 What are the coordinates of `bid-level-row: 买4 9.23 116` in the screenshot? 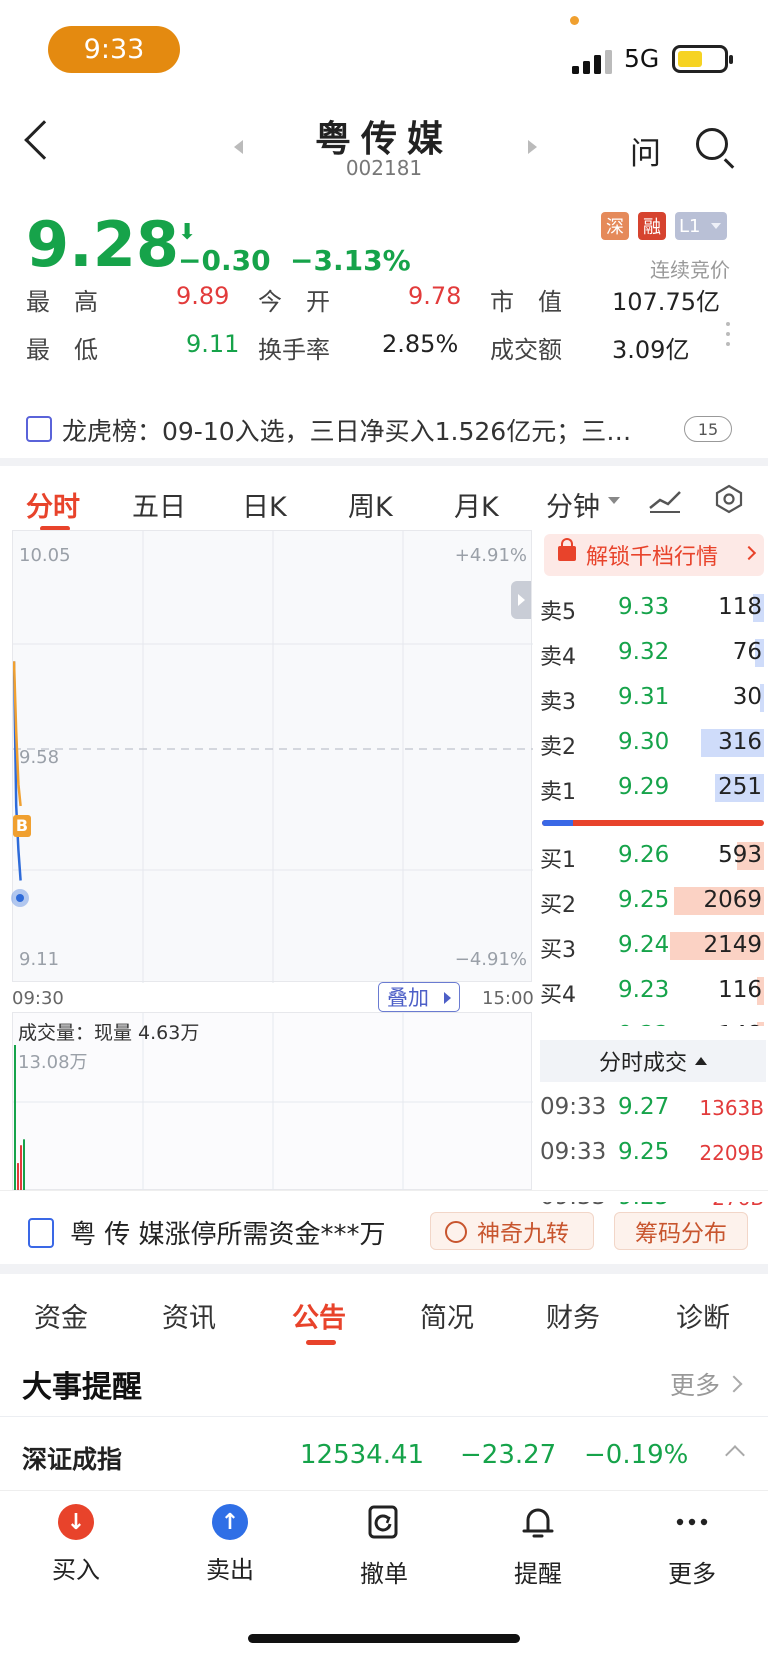 It's located at (652, 991).